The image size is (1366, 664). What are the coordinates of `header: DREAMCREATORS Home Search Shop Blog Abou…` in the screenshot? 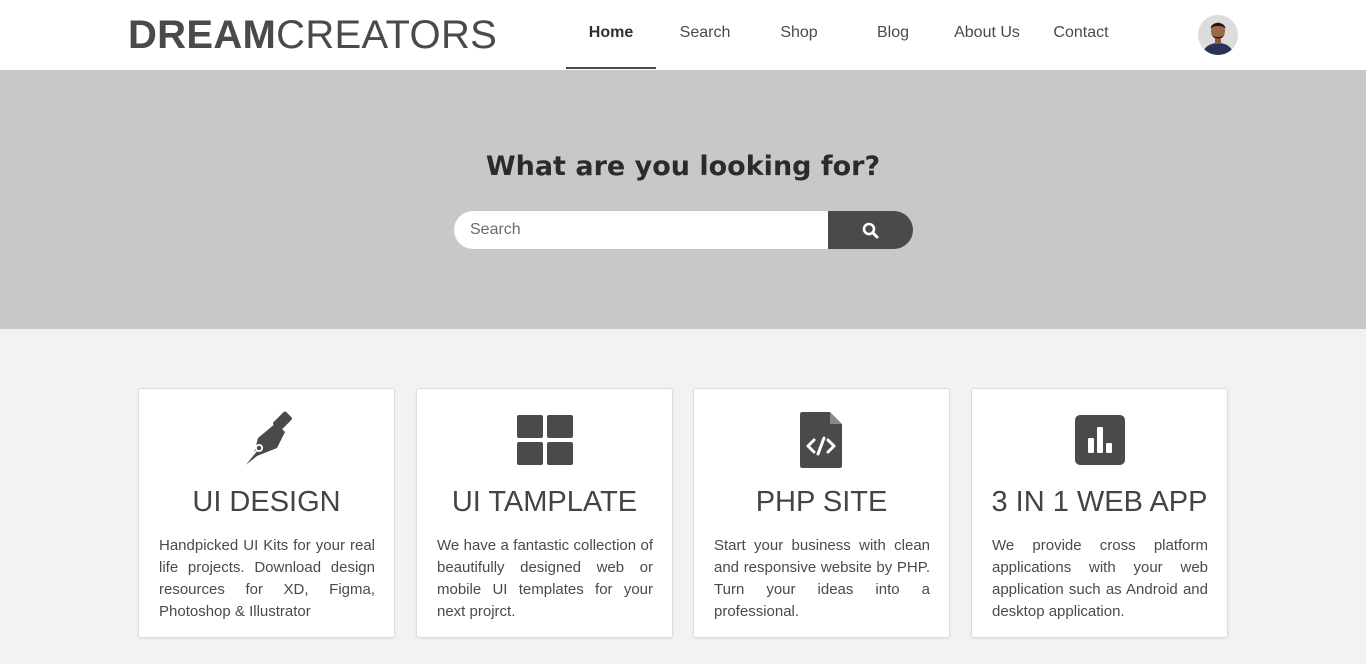 It's located at (683, 35).